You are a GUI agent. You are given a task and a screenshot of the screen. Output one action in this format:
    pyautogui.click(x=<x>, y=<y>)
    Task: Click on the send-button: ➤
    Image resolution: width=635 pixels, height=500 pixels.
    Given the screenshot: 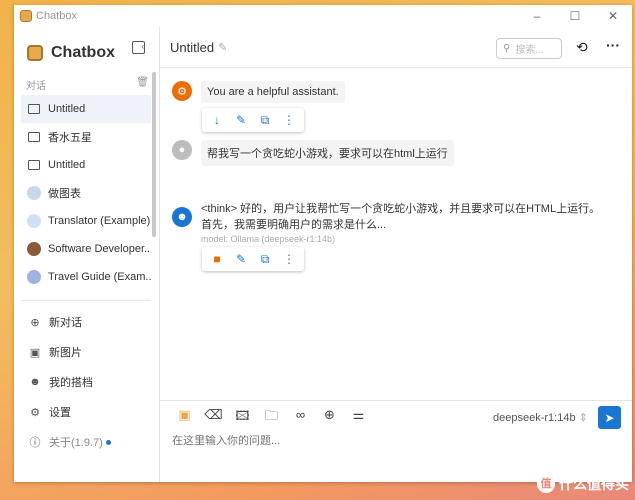 What is the action you would take?
    pyautogui.click(x=609, y=417)
    